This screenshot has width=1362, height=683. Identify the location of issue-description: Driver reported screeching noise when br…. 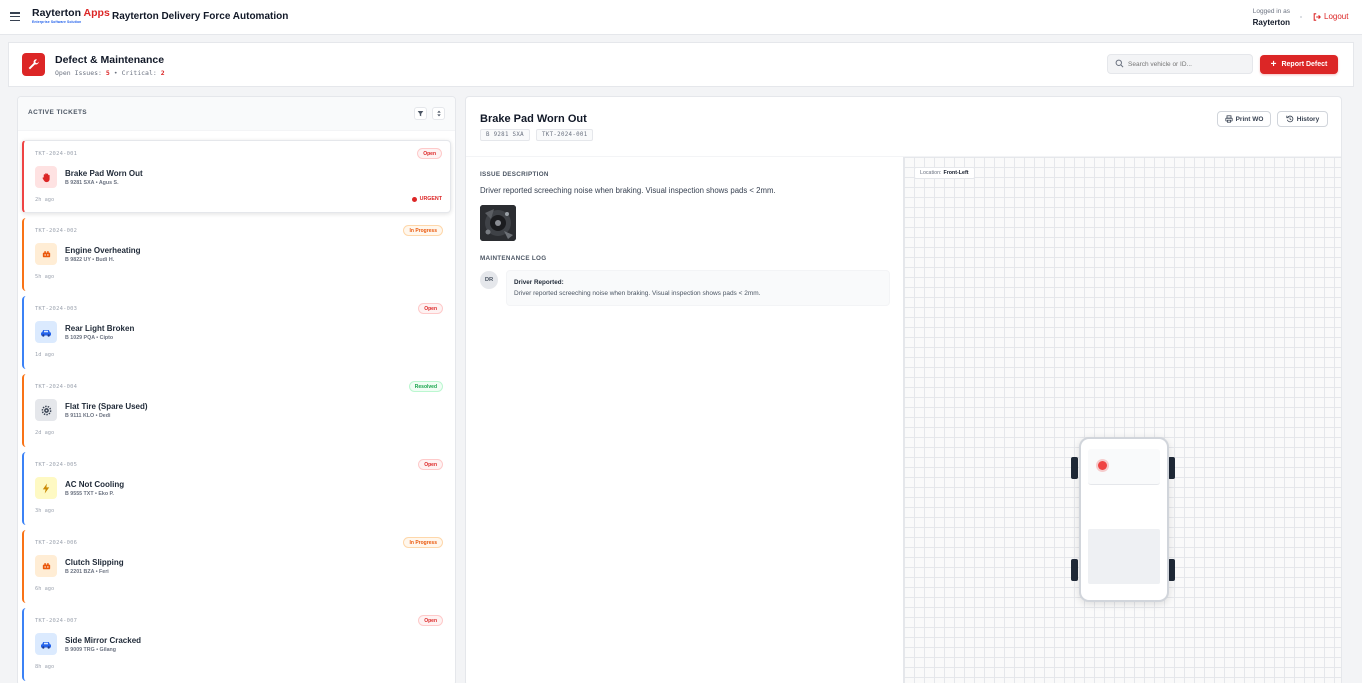
(628, 190).